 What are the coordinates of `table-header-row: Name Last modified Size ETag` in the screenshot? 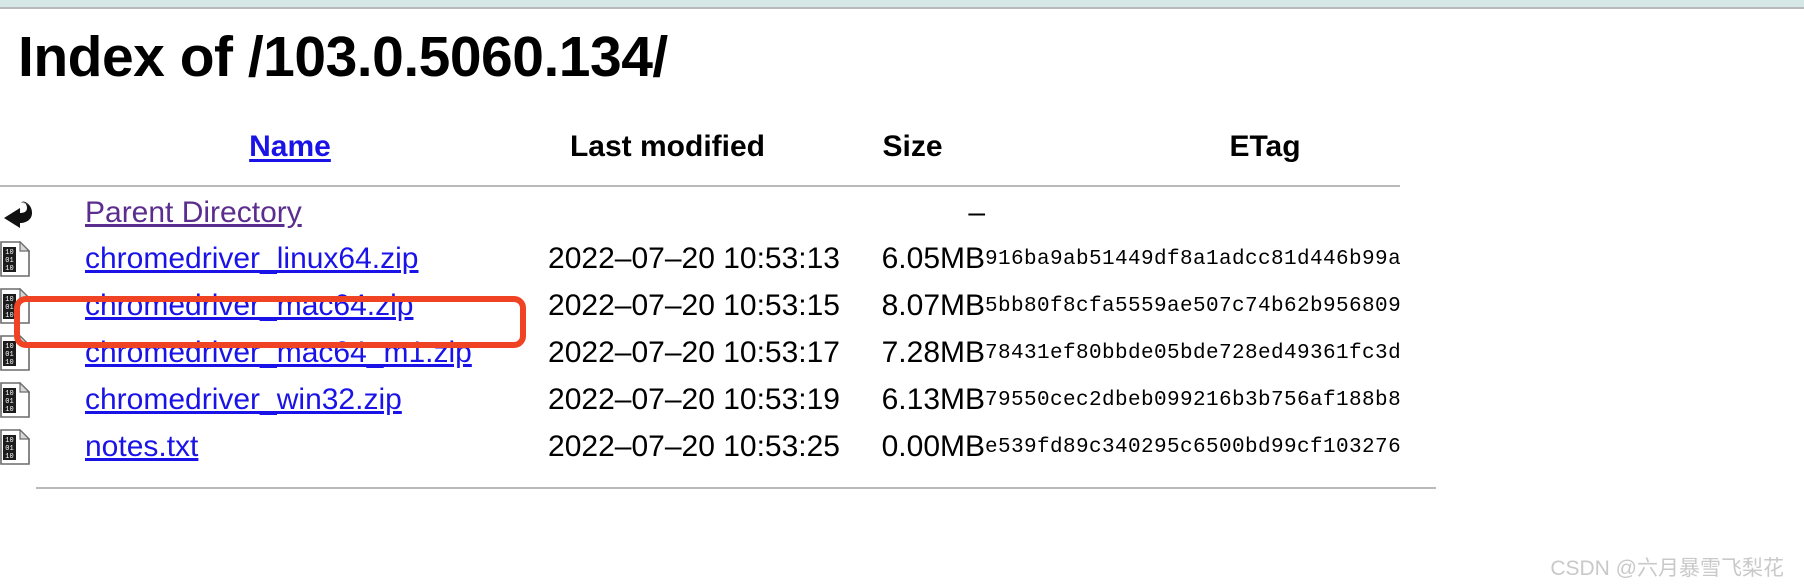 It's located at (772, 156).